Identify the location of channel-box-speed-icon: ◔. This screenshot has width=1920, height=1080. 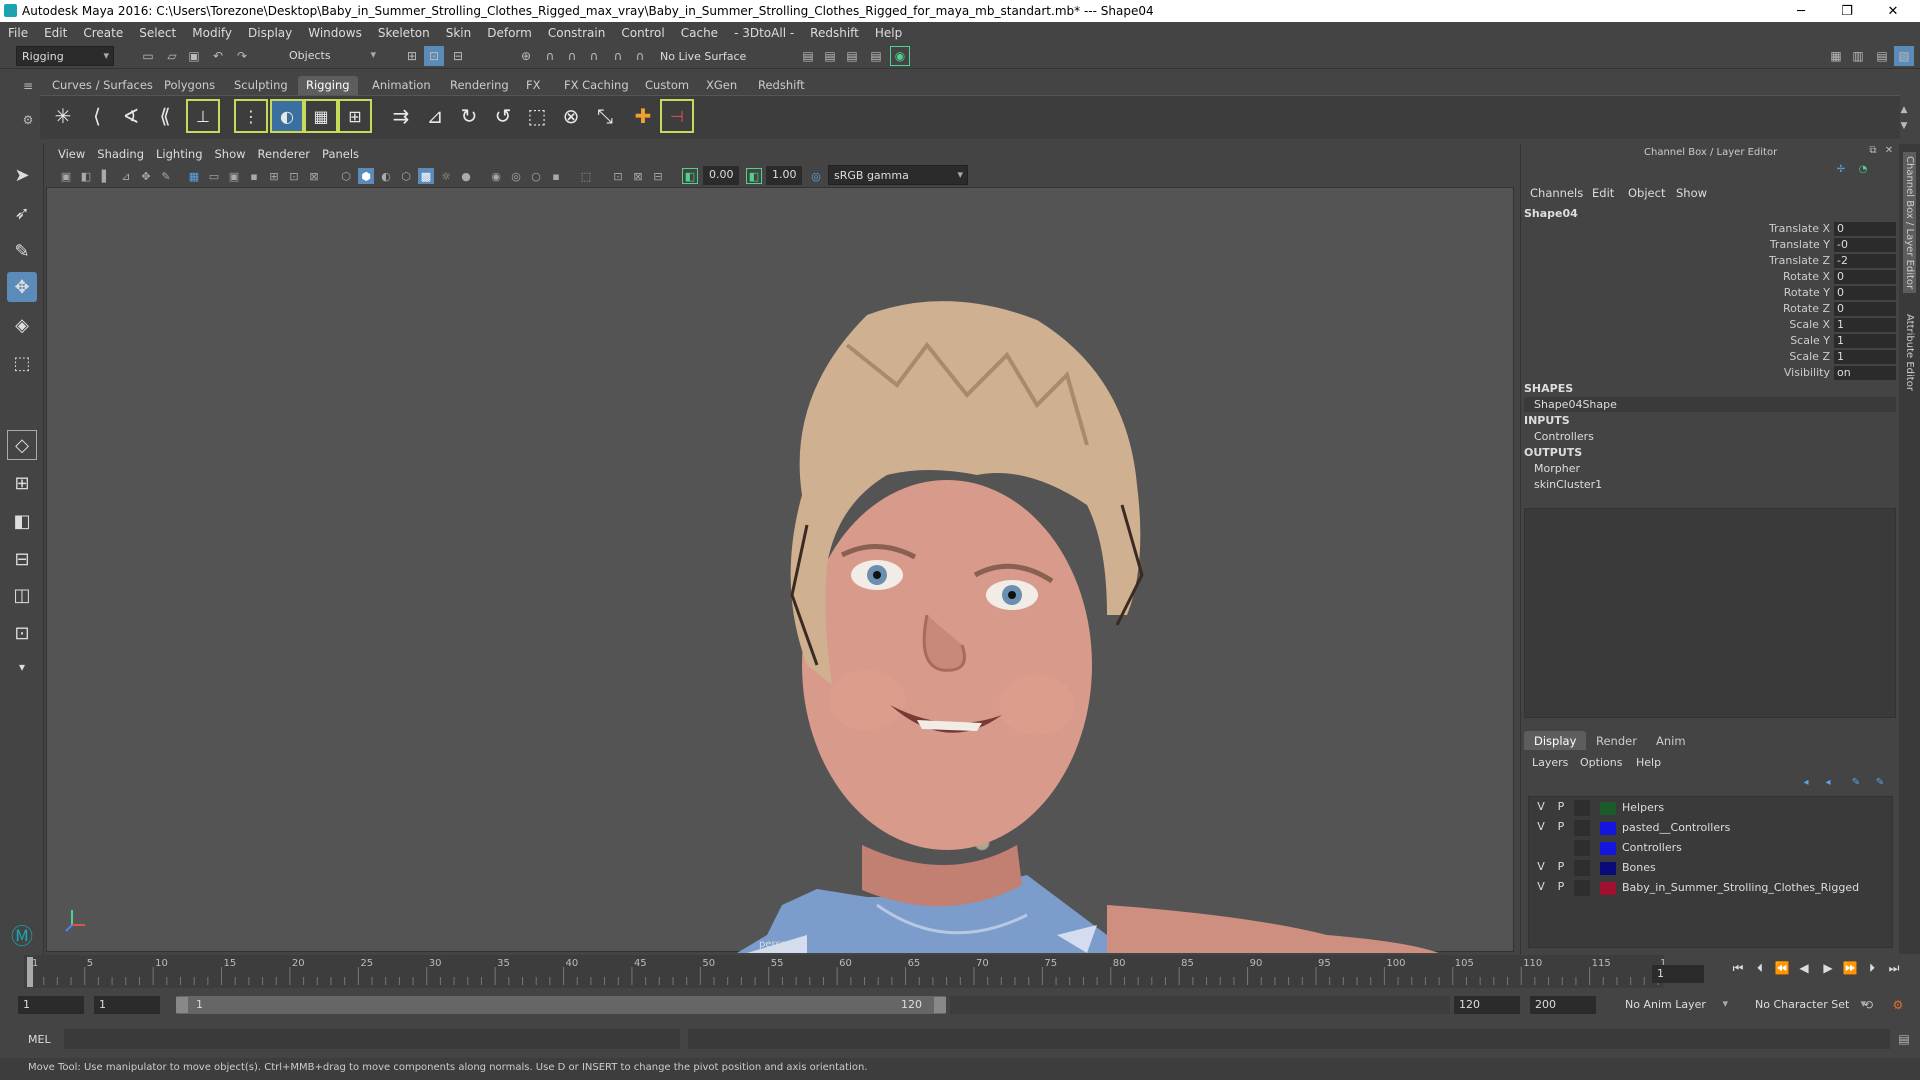
(1863, 169).